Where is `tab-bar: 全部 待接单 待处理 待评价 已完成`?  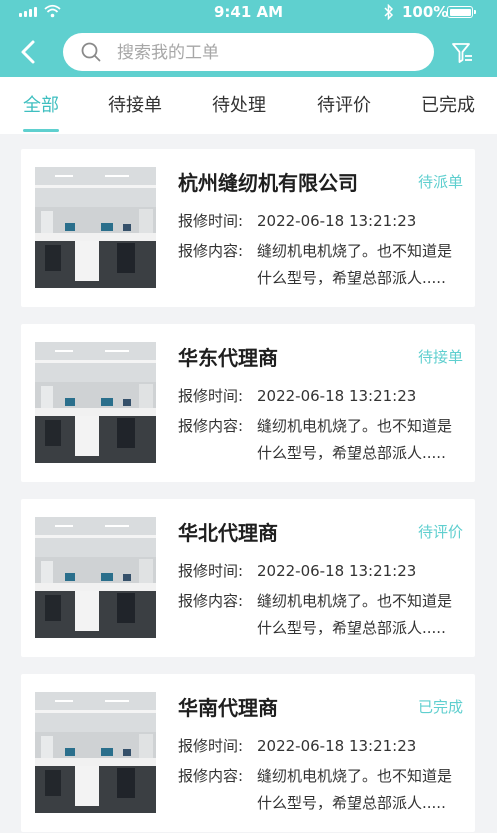
tab-bar: 全部 待接单 待处理 待评价 已完成 is located at coordinates (248, 105).